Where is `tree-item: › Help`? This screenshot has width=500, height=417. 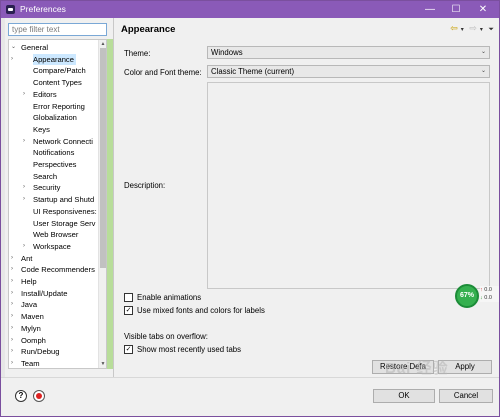
tree-item: › Help is located at coordinates (24, 282).